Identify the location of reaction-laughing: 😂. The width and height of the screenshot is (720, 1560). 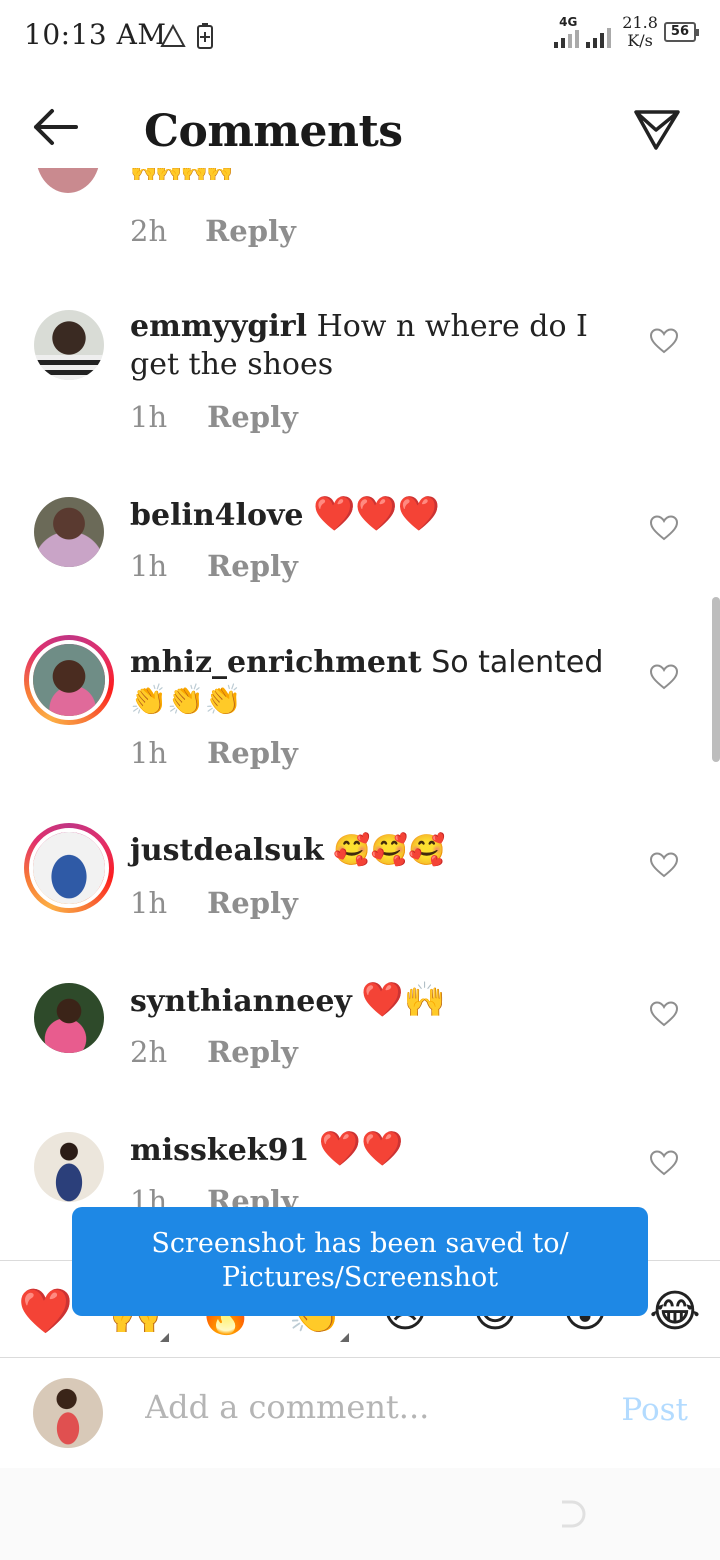
(675, 1312).